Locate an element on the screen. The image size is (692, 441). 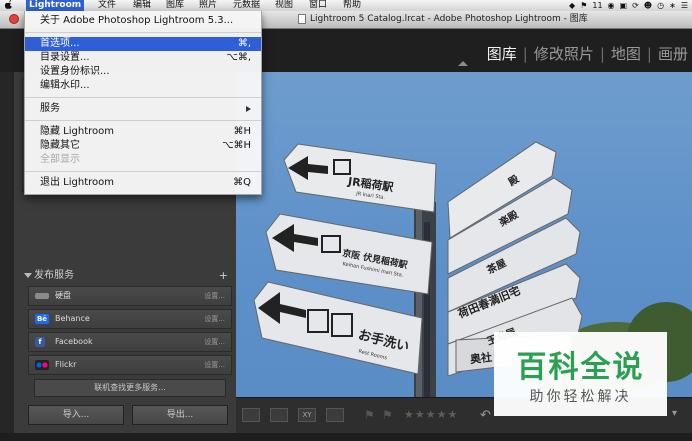
hard-drive-icon is located at coordinates (42, 296).